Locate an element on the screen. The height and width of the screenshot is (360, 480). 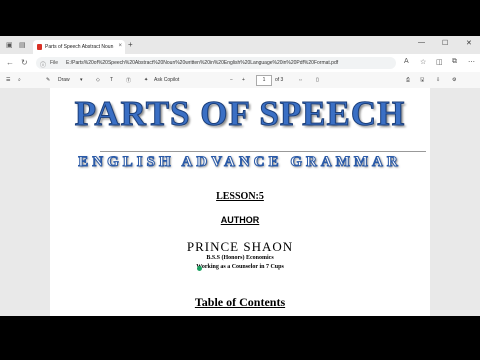
author-job: Working as a Counselor in 7 Cups is located at coordinates (240, 267).